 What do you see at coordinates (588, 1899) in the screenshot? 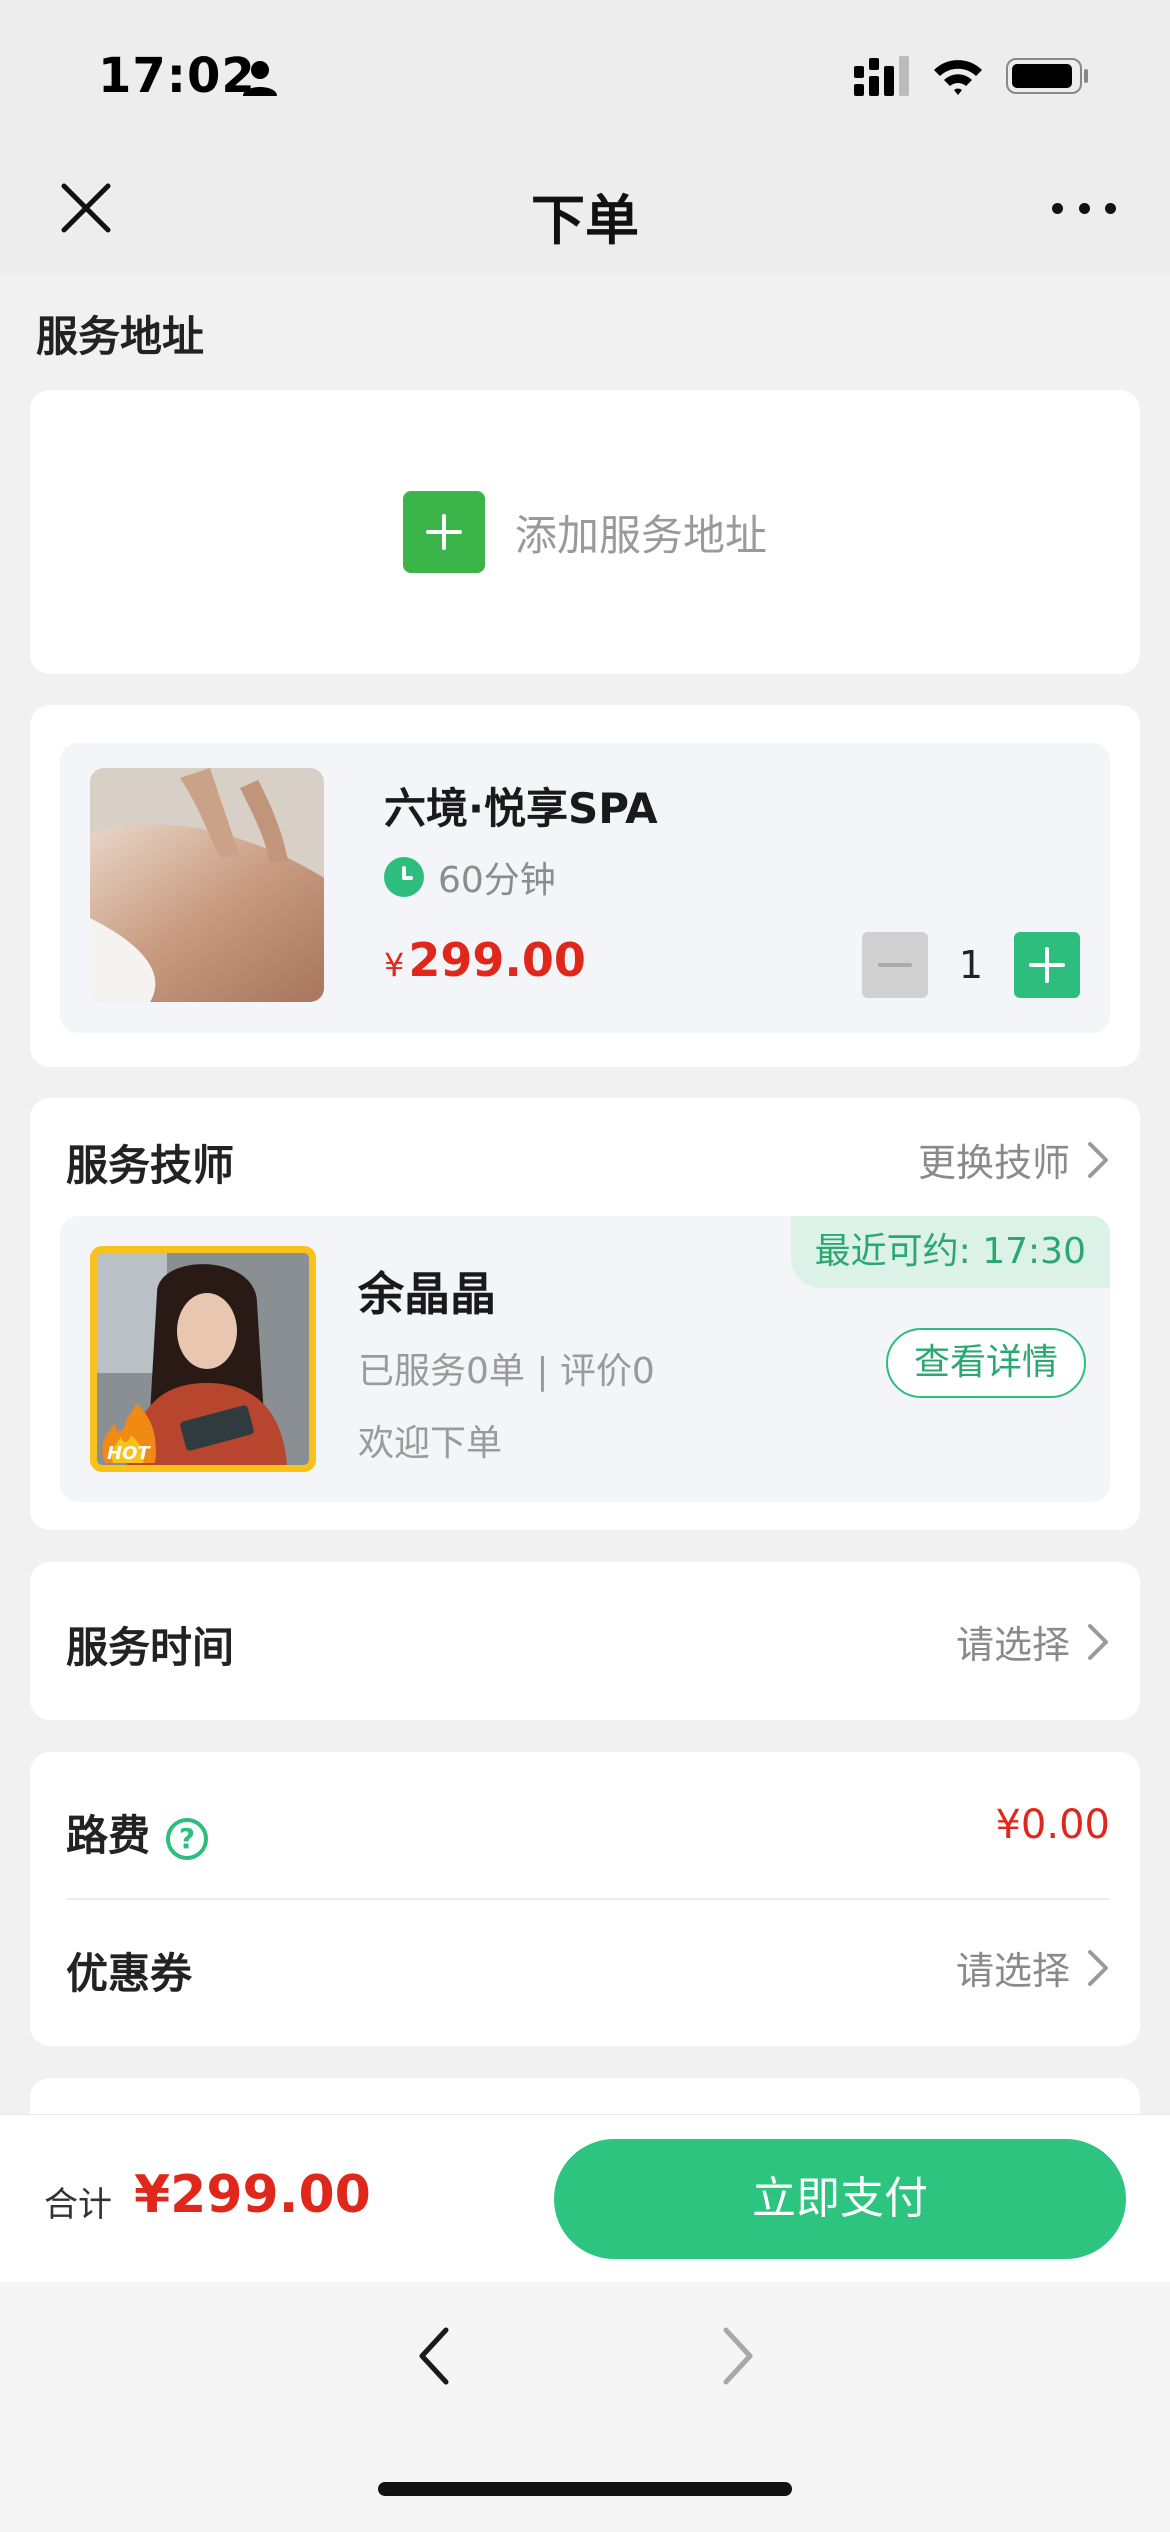
I see `divider` at bounding box center [588, 1899].